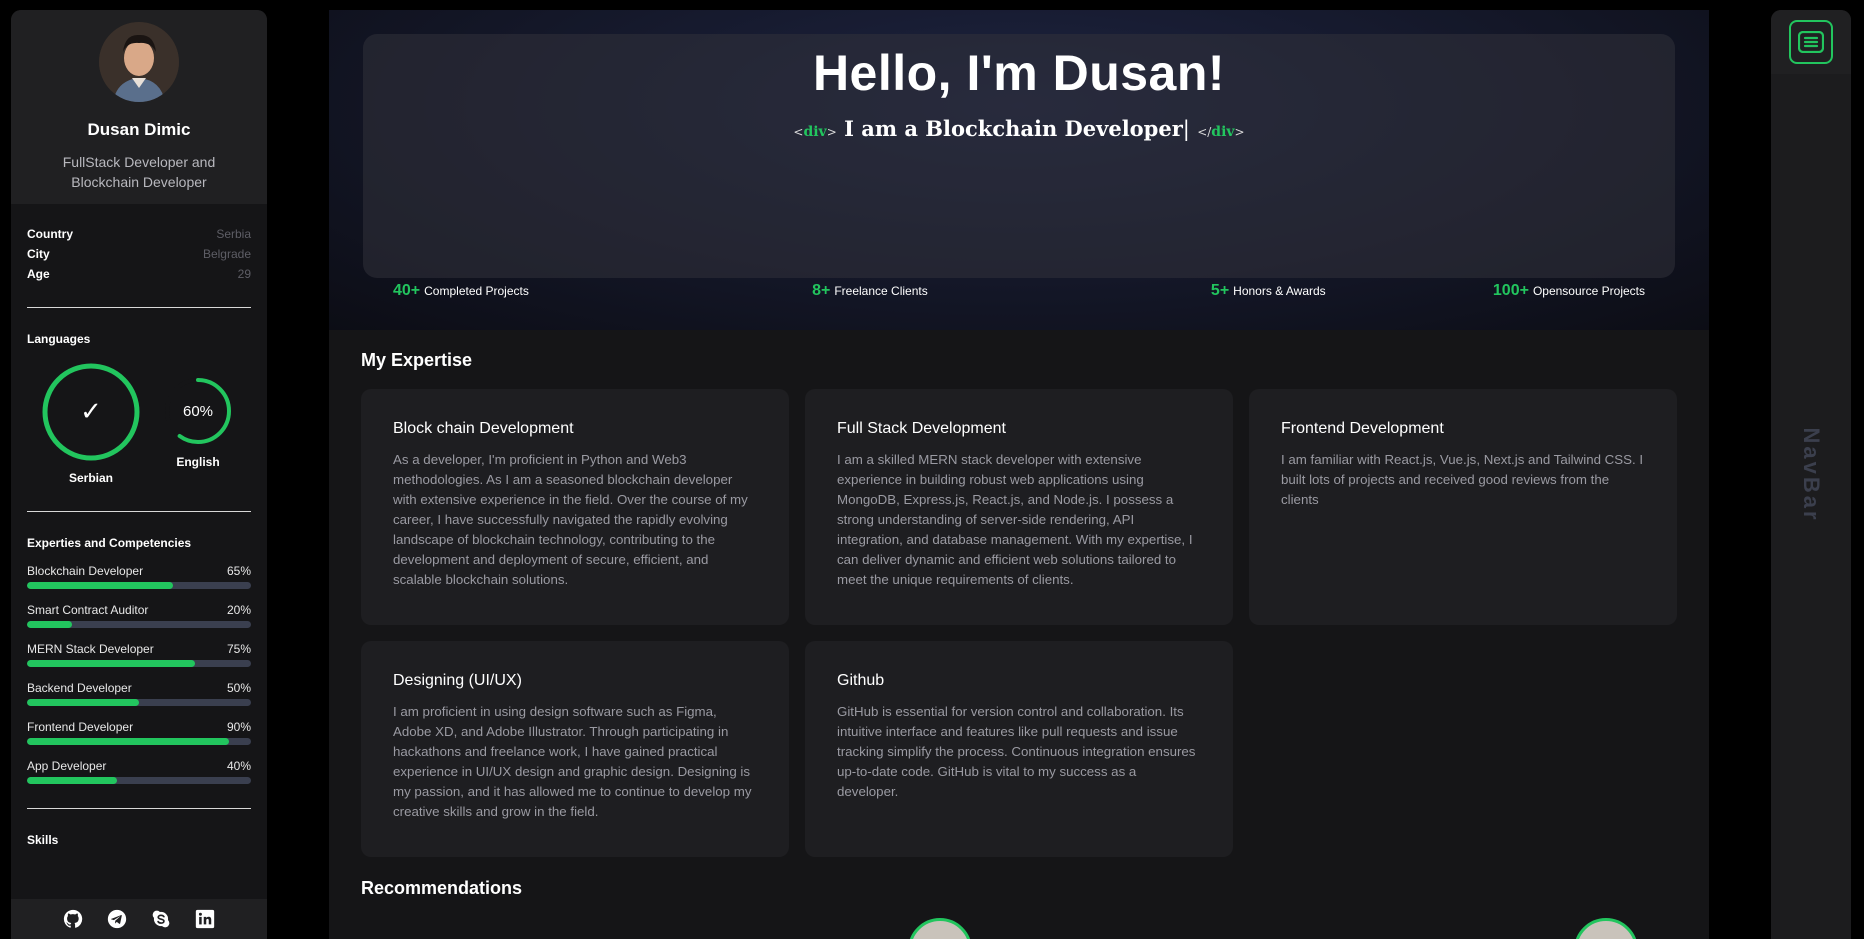 The height and width of the screenshot is (939, 1864). Describe the element at coordinates (38, 274) in the screenshot. I see `info-label: Age` at that location.